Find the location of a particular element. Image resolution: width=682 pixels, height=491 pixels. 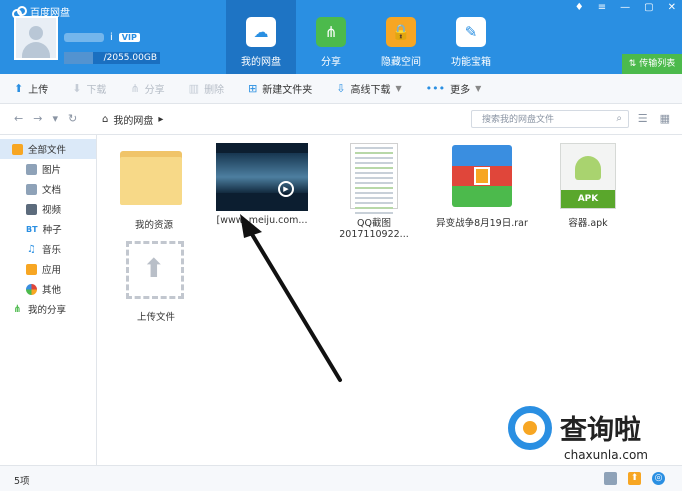

sync-icon: ◎ is located at coordinates (658, 478).